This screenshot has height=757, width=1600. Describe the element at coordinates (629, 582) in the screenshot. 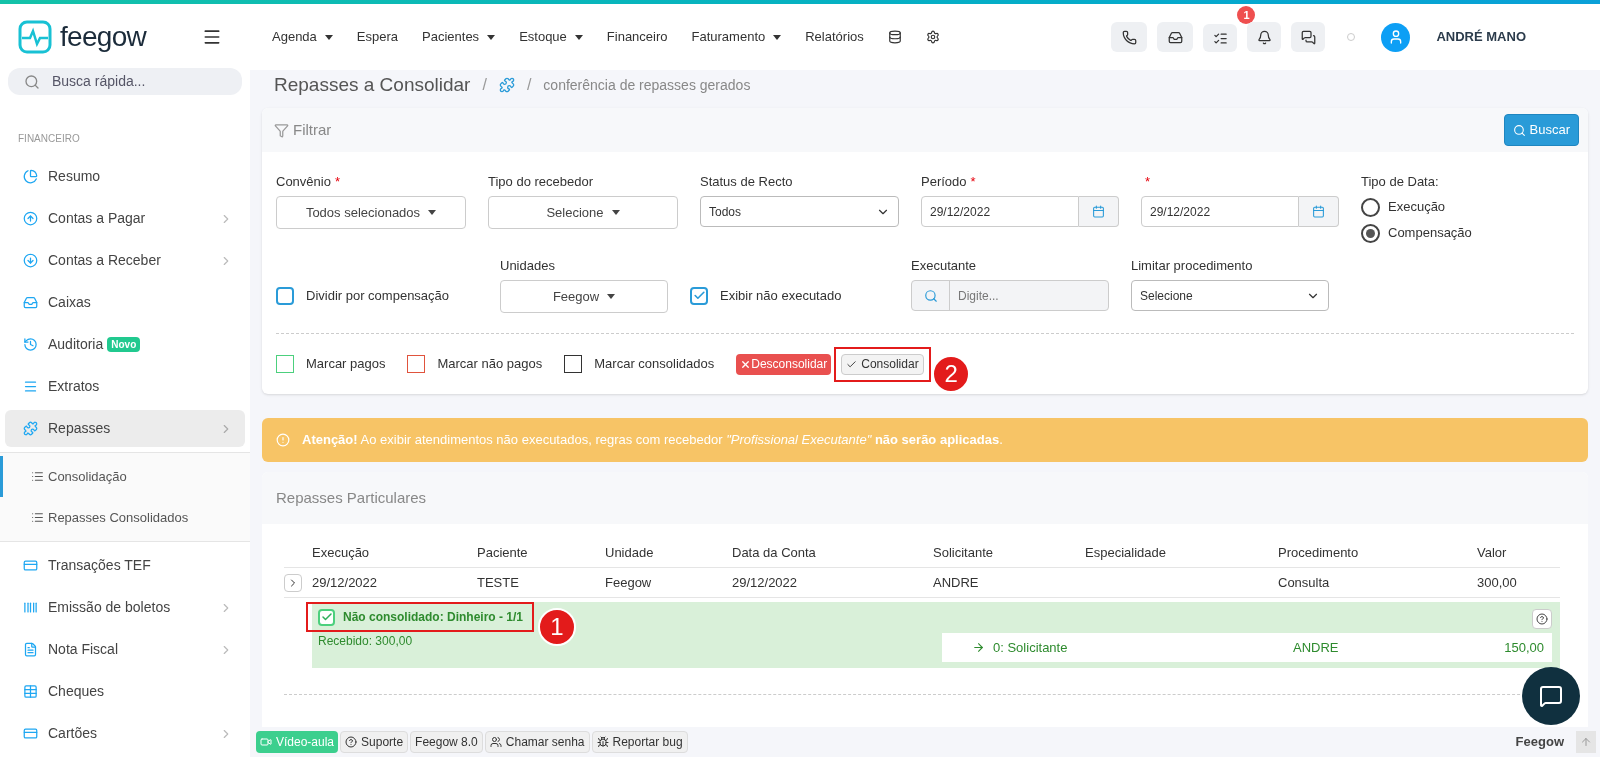

I see `table-cell-text: Feegow` at that location.